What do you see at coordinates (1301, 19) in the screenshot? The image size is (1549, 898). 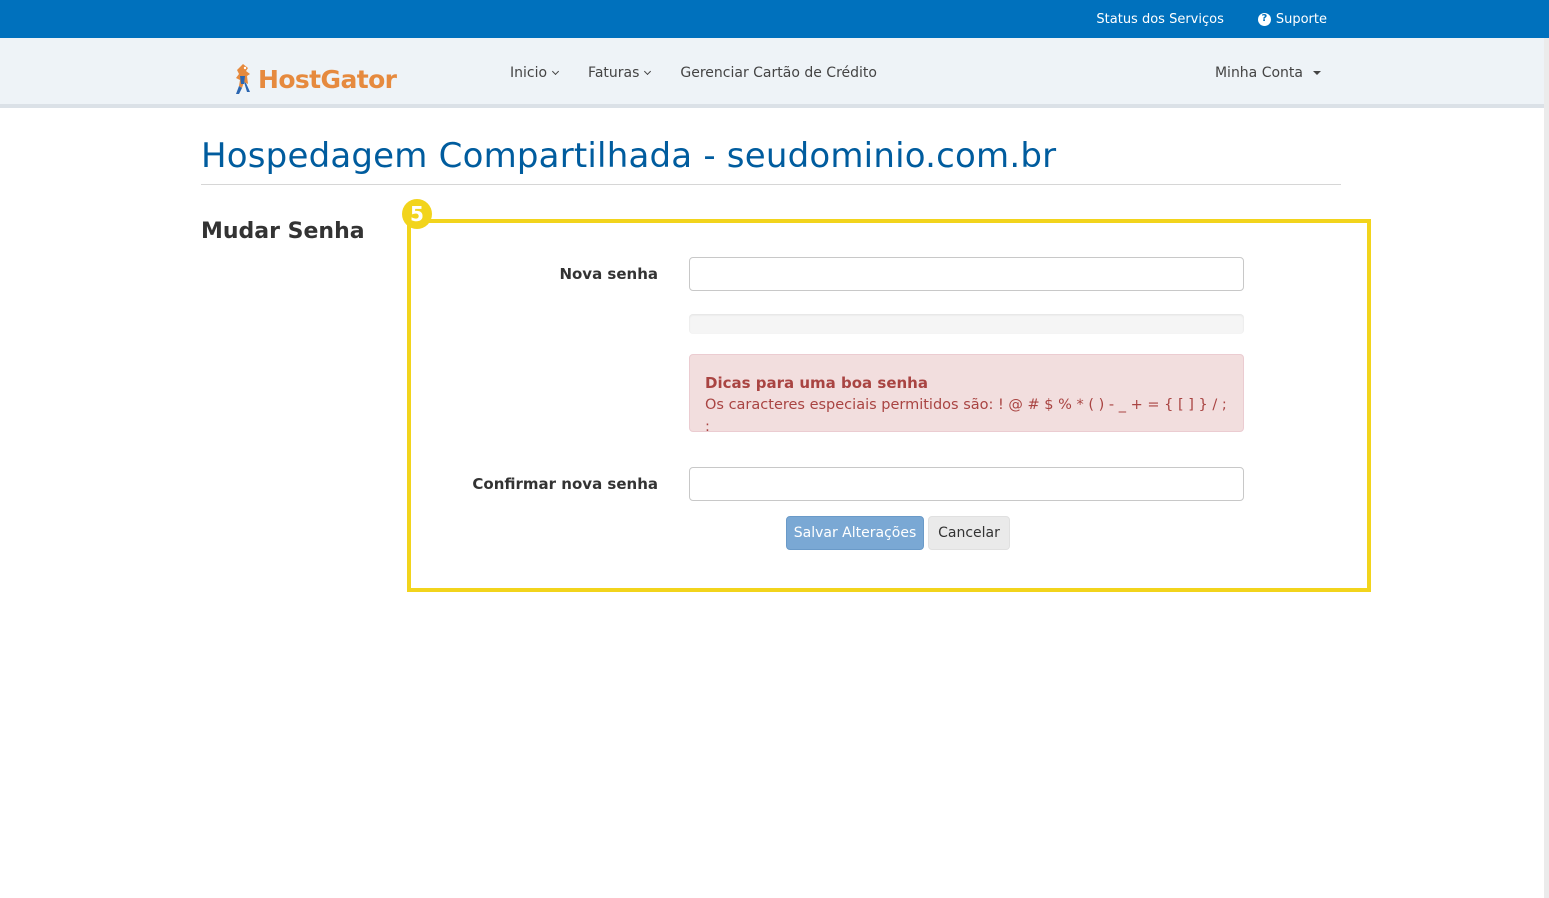 I see `support-label: Suporte` at bounding box center [1301, 19].